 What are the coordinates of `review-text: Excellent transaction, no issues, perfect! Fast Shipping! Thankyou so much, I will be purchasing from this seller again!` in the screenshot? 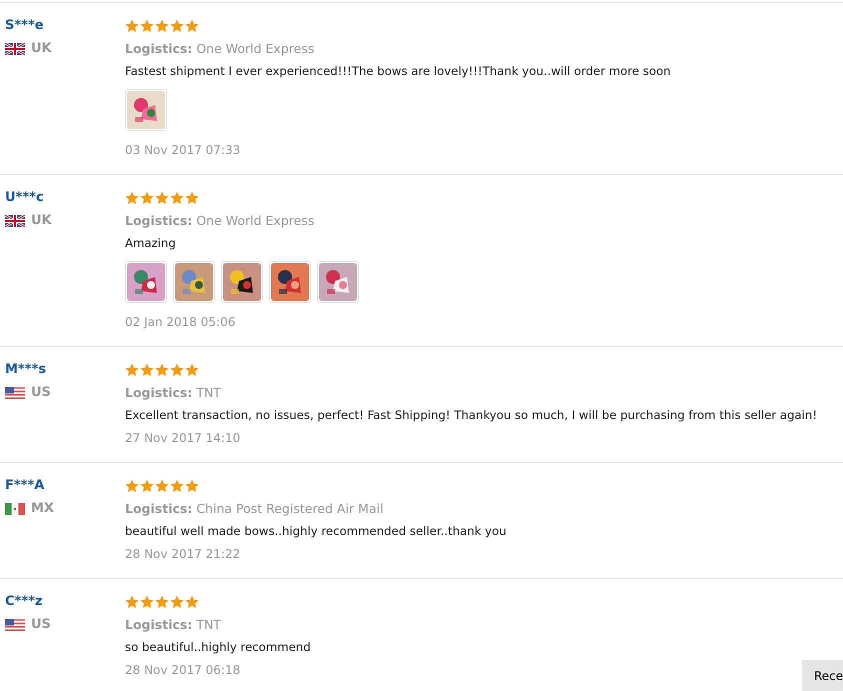 It's located at (471, 415).